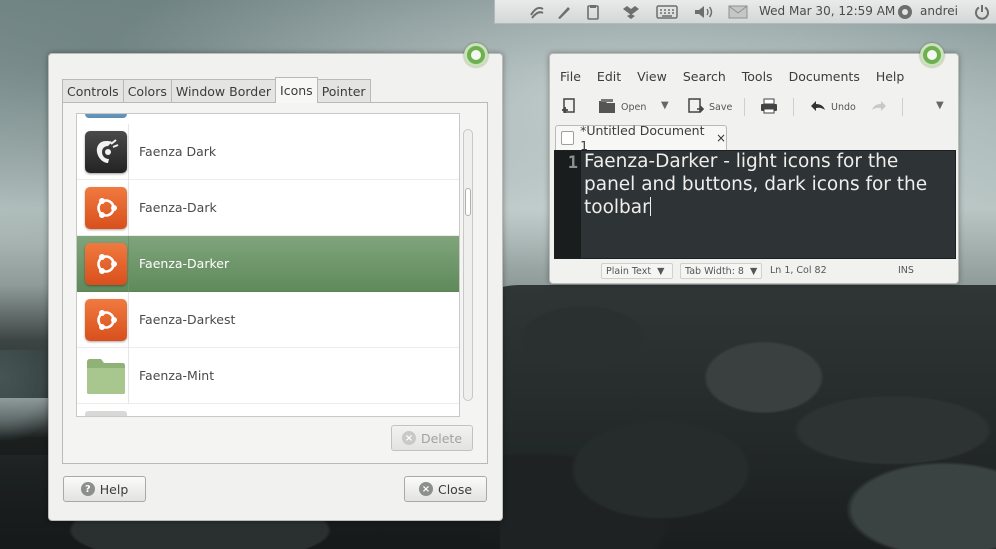 This screenshot has height=549, width=996. What do you see at coordinates (665, 105) in the screenshot?
I see `open-recent-arrow-icon: ▼` at bounding box center [665, 105].